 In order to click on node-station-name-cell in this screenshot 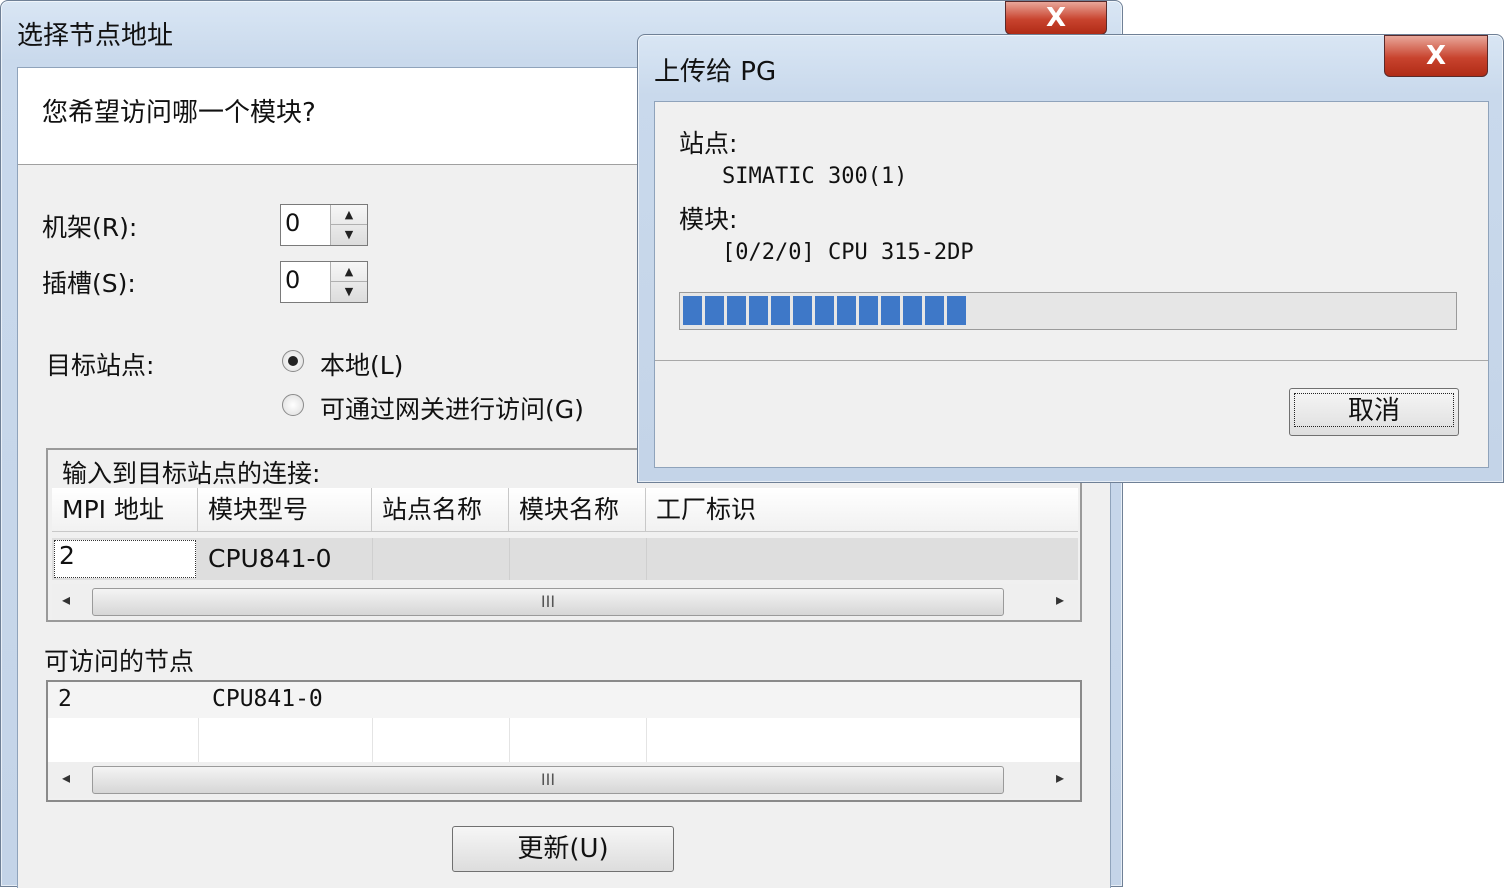, I will do `click(440, 700)`.